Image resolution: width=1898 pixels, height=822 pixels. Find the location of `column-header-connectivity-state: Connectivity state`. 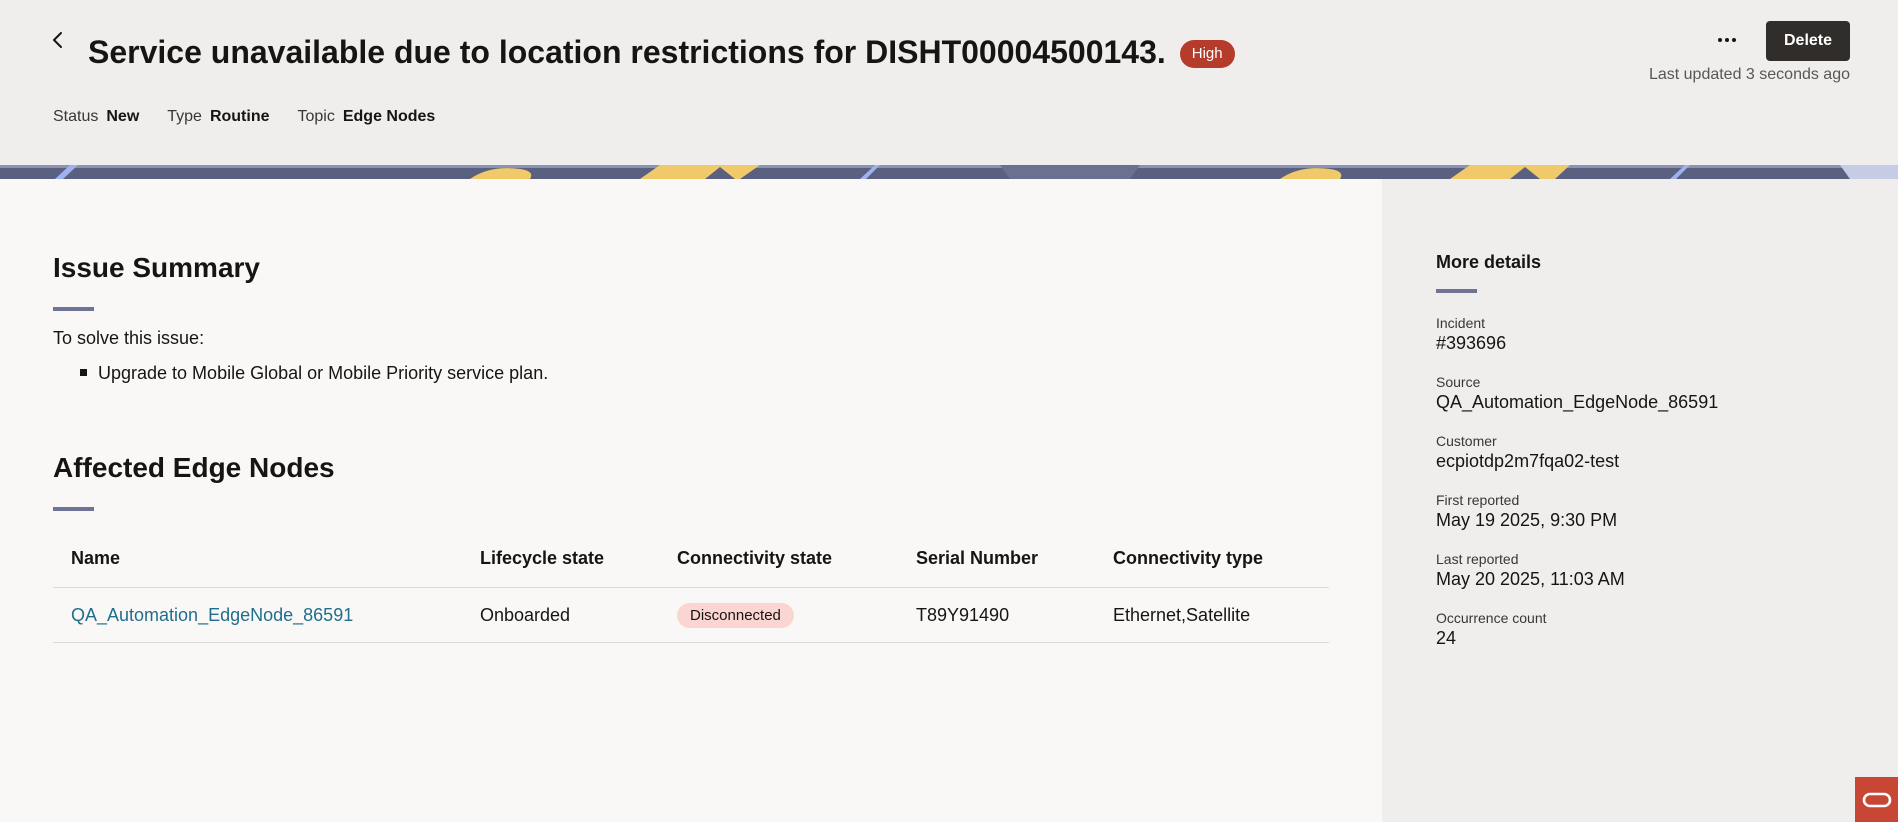

column-header-connectivity-state: Connectivity state is located at coordinates (754, 558).